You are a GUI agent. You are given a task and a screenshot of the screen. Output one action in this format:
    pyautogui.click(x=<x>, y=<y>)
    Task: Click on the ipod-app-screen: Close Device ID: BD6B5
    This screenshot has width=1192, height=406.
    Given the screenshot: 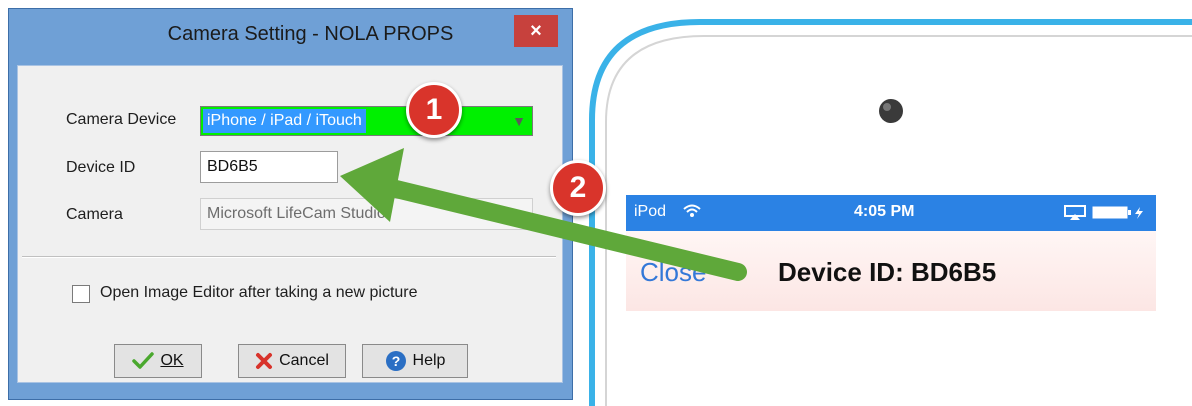 What is the action you would take?
    pyautogui.click(x=891, y=271)
    